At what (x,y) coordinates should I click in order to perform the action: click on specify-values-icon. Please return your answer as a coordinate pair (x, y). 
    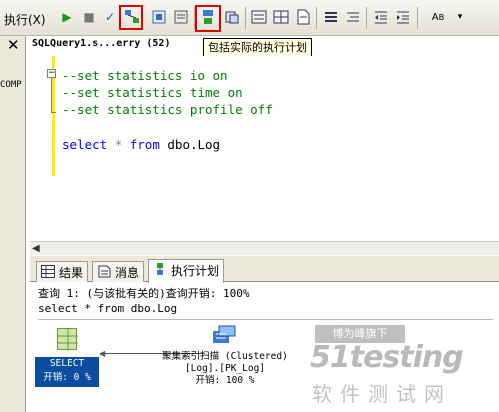
    Looking at the image, I should click on (181, 17).